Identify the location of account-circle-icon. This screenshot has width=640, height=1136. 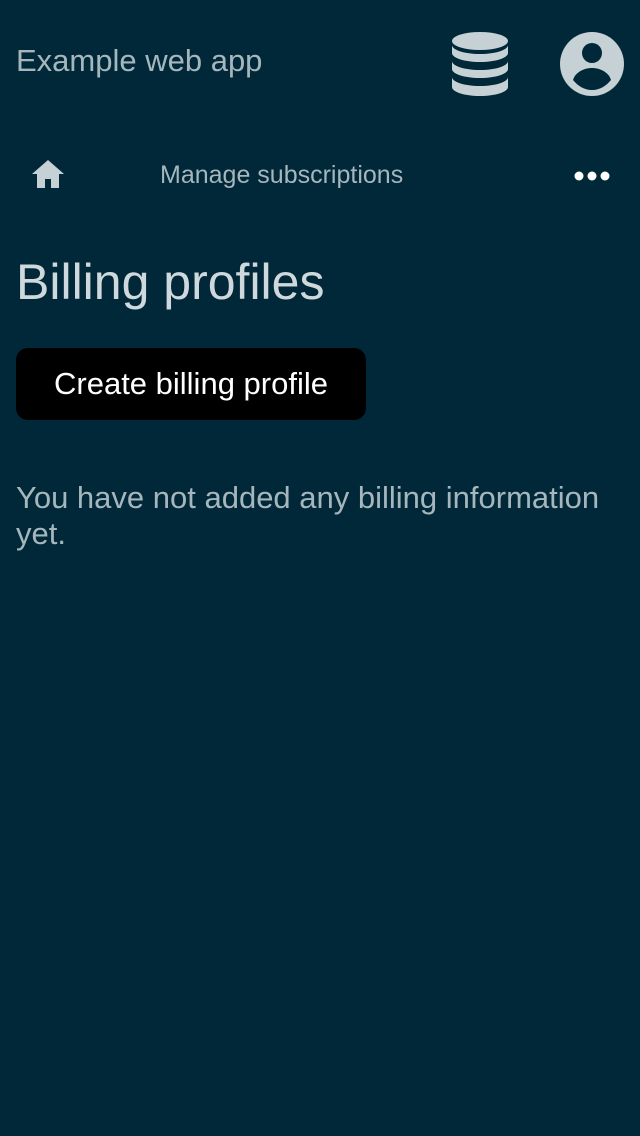
(592, 64).